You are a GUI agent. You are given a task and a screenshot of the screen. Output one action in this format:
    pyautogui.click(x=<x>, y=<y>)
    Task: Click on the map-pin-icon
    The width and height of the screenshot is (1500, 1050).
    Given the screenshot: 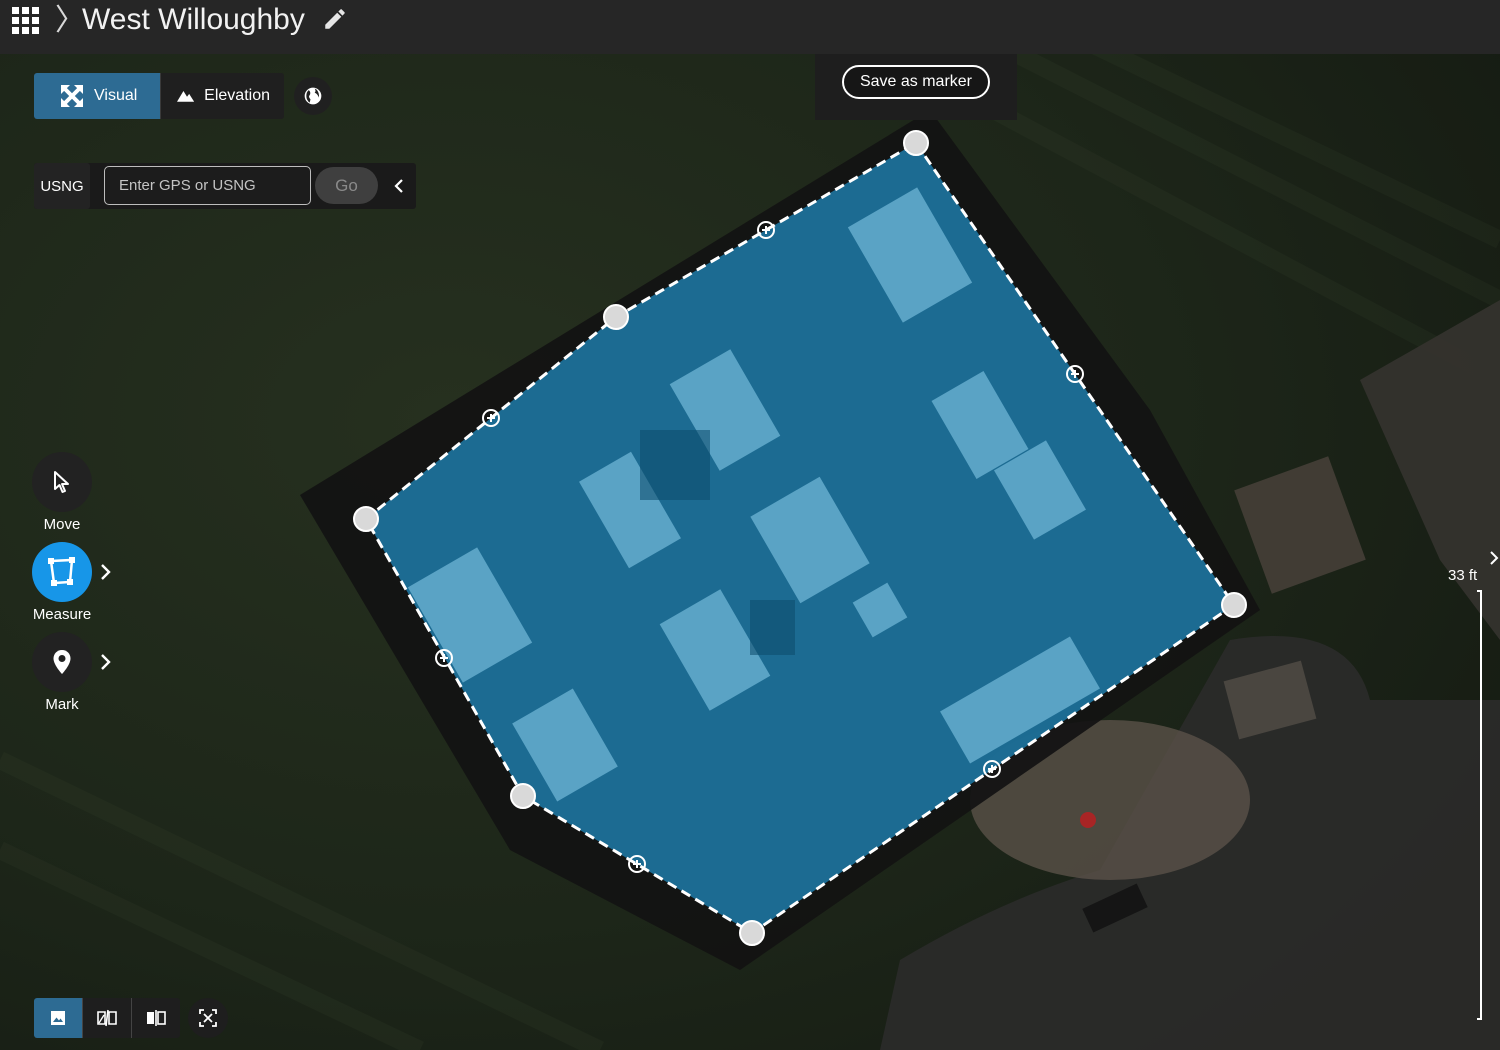 What is the action you would take?
    pyautogui.click(x=62, y=662)
    